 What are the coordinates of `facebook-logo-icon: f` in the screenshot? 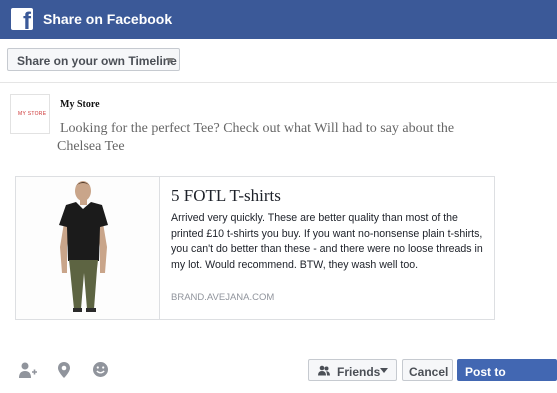 It's located at (22, 19).